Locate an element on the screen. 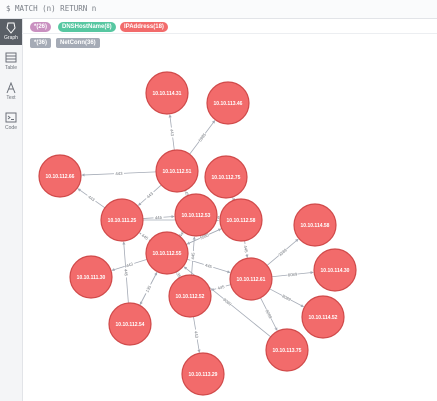 The image size is (437, 401). sidebar-item-label: Table is located at coordinates (11, 68).